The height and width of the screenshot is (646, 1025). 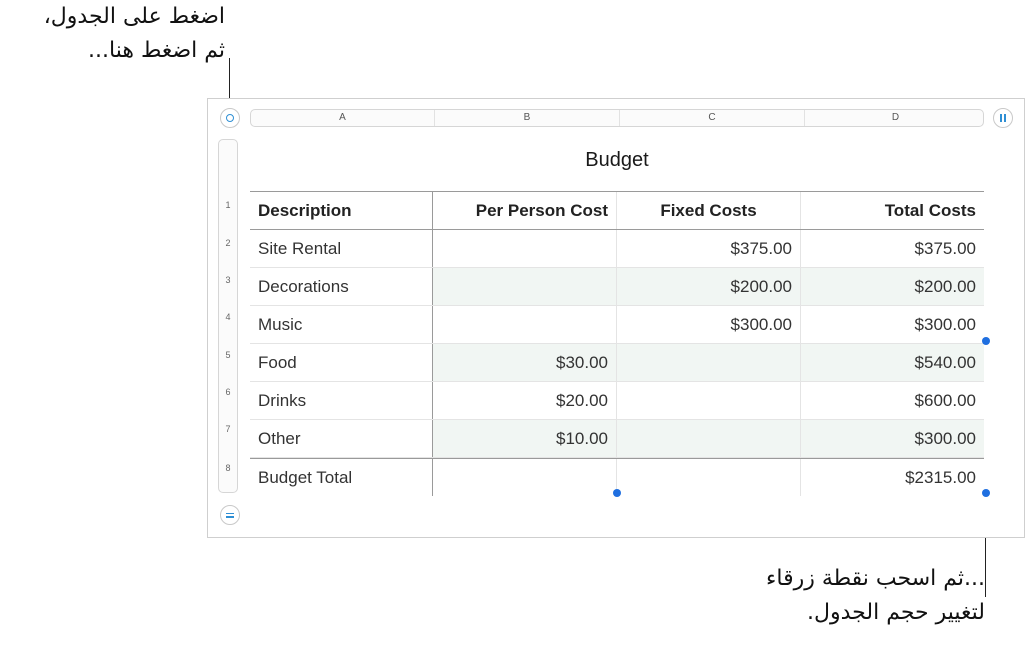 I want to click on table-cell: Music, so click(x=341, y=324).